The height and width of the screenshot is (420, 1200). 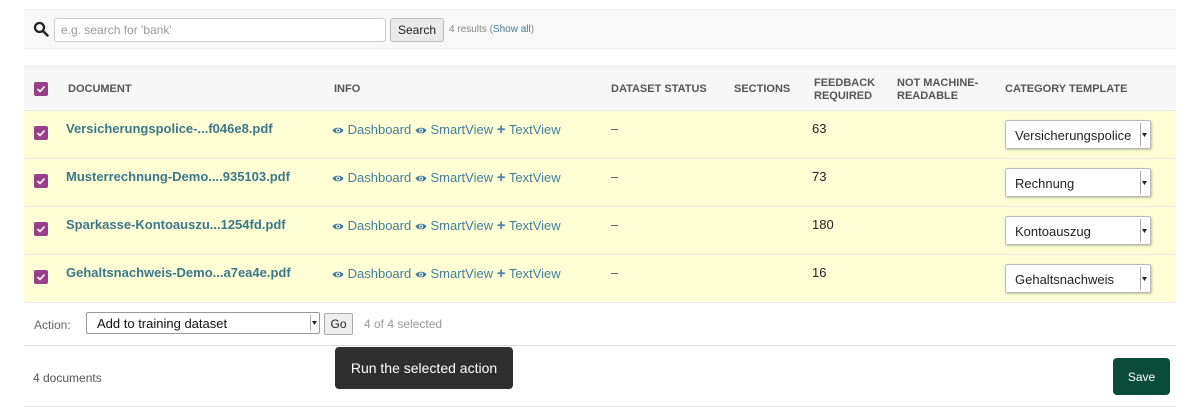 What do you see at coordinates (403, 324) in the screenshot?
I see `selected-count: 4 of 4 selected` at bounding box center [403, 324].